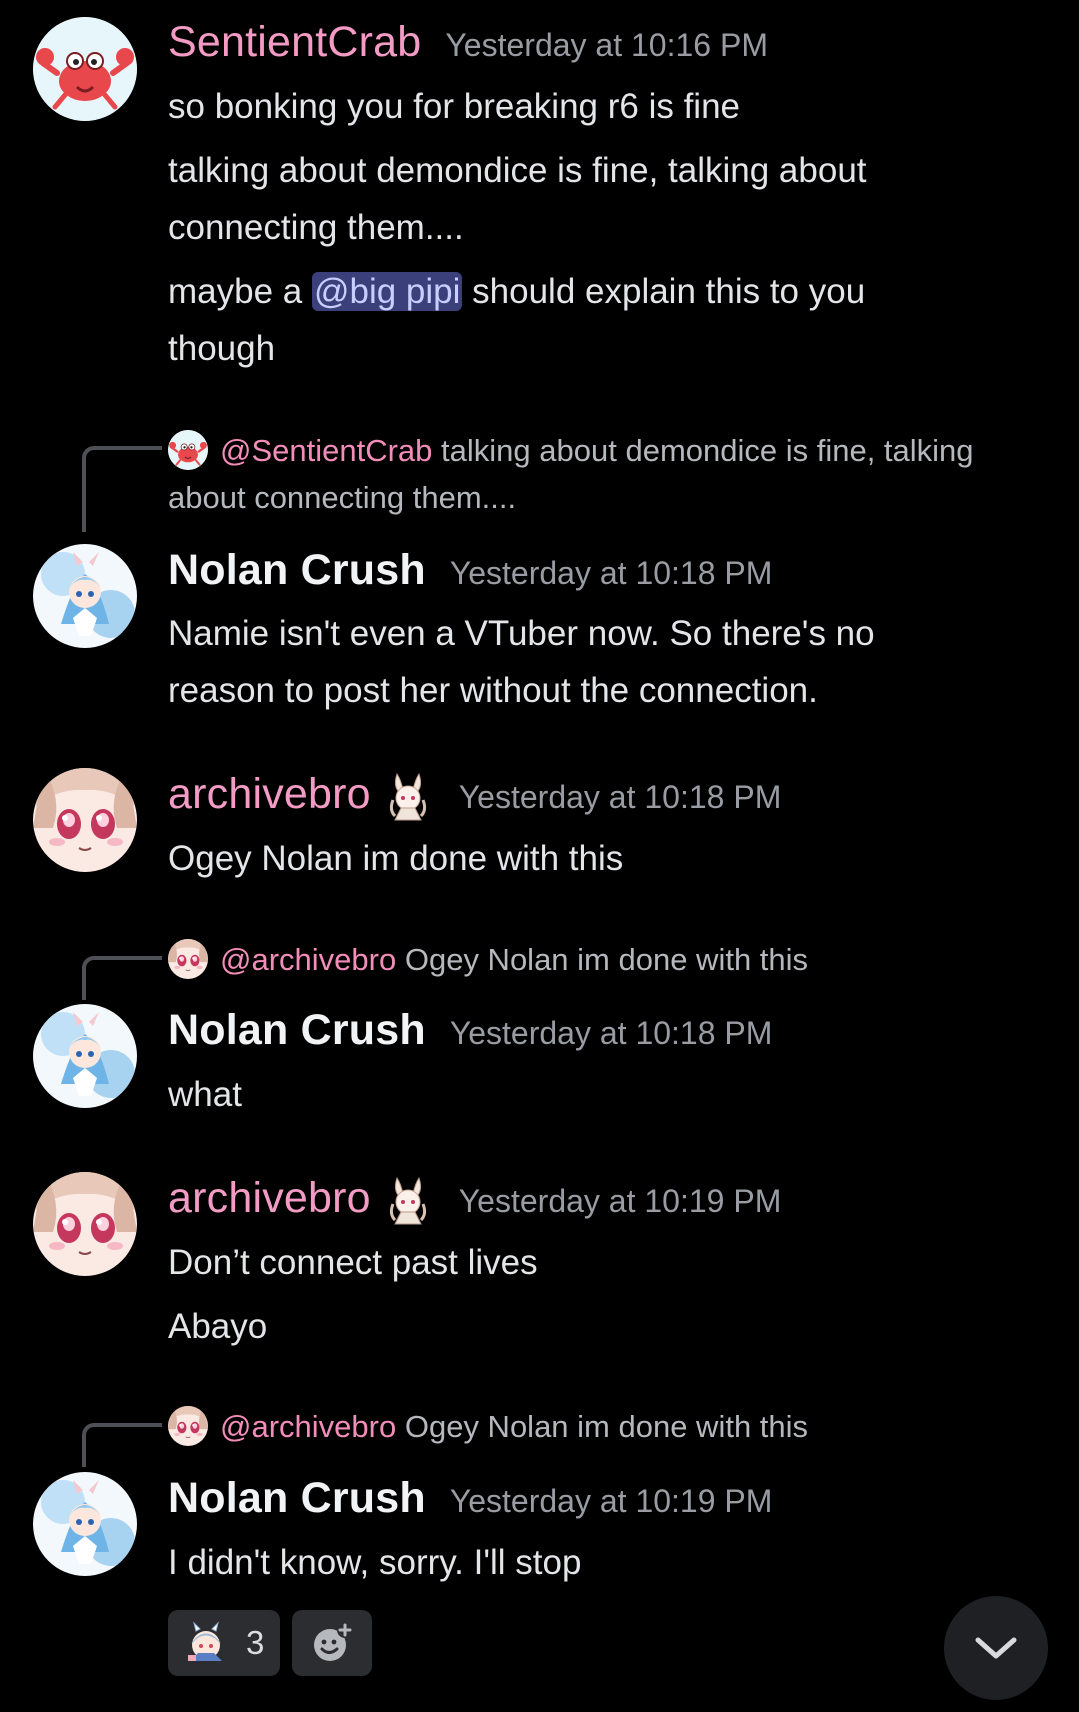 This screenshot has width=1079, height=1712. Describe the element at coordinates (396, 858) in the screenshot. I see `message-text: Ogey Nolan im done with this` at that location.